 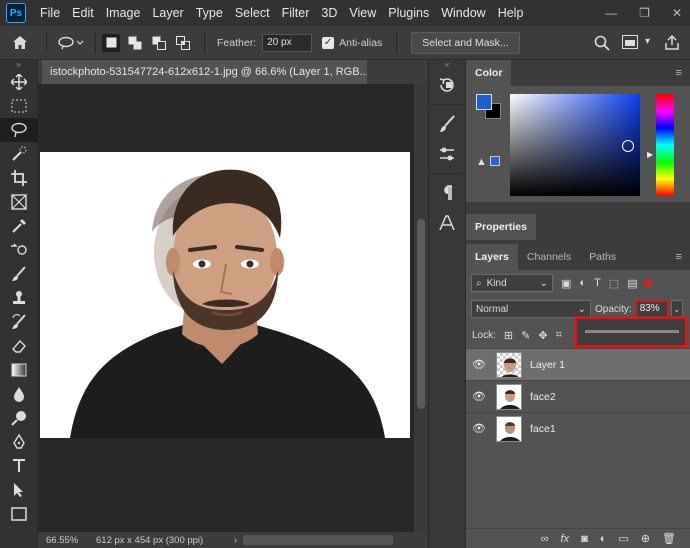 What do you see at coordinates (611, 13) in the screenshot?
I see `minimize-icon: —` at bounding box center [611, 13].